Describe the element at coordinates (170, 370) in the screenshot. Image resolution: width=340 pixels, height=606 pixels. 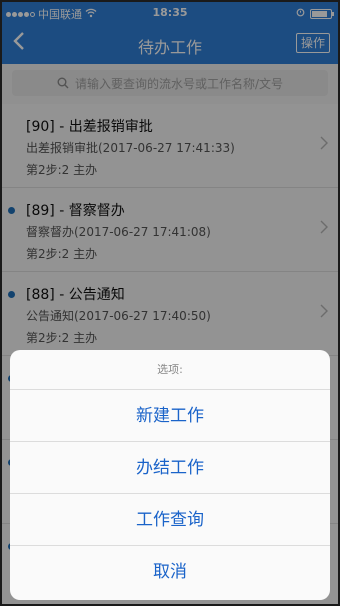
I see `action-sheet-title: 选项:` at that location.